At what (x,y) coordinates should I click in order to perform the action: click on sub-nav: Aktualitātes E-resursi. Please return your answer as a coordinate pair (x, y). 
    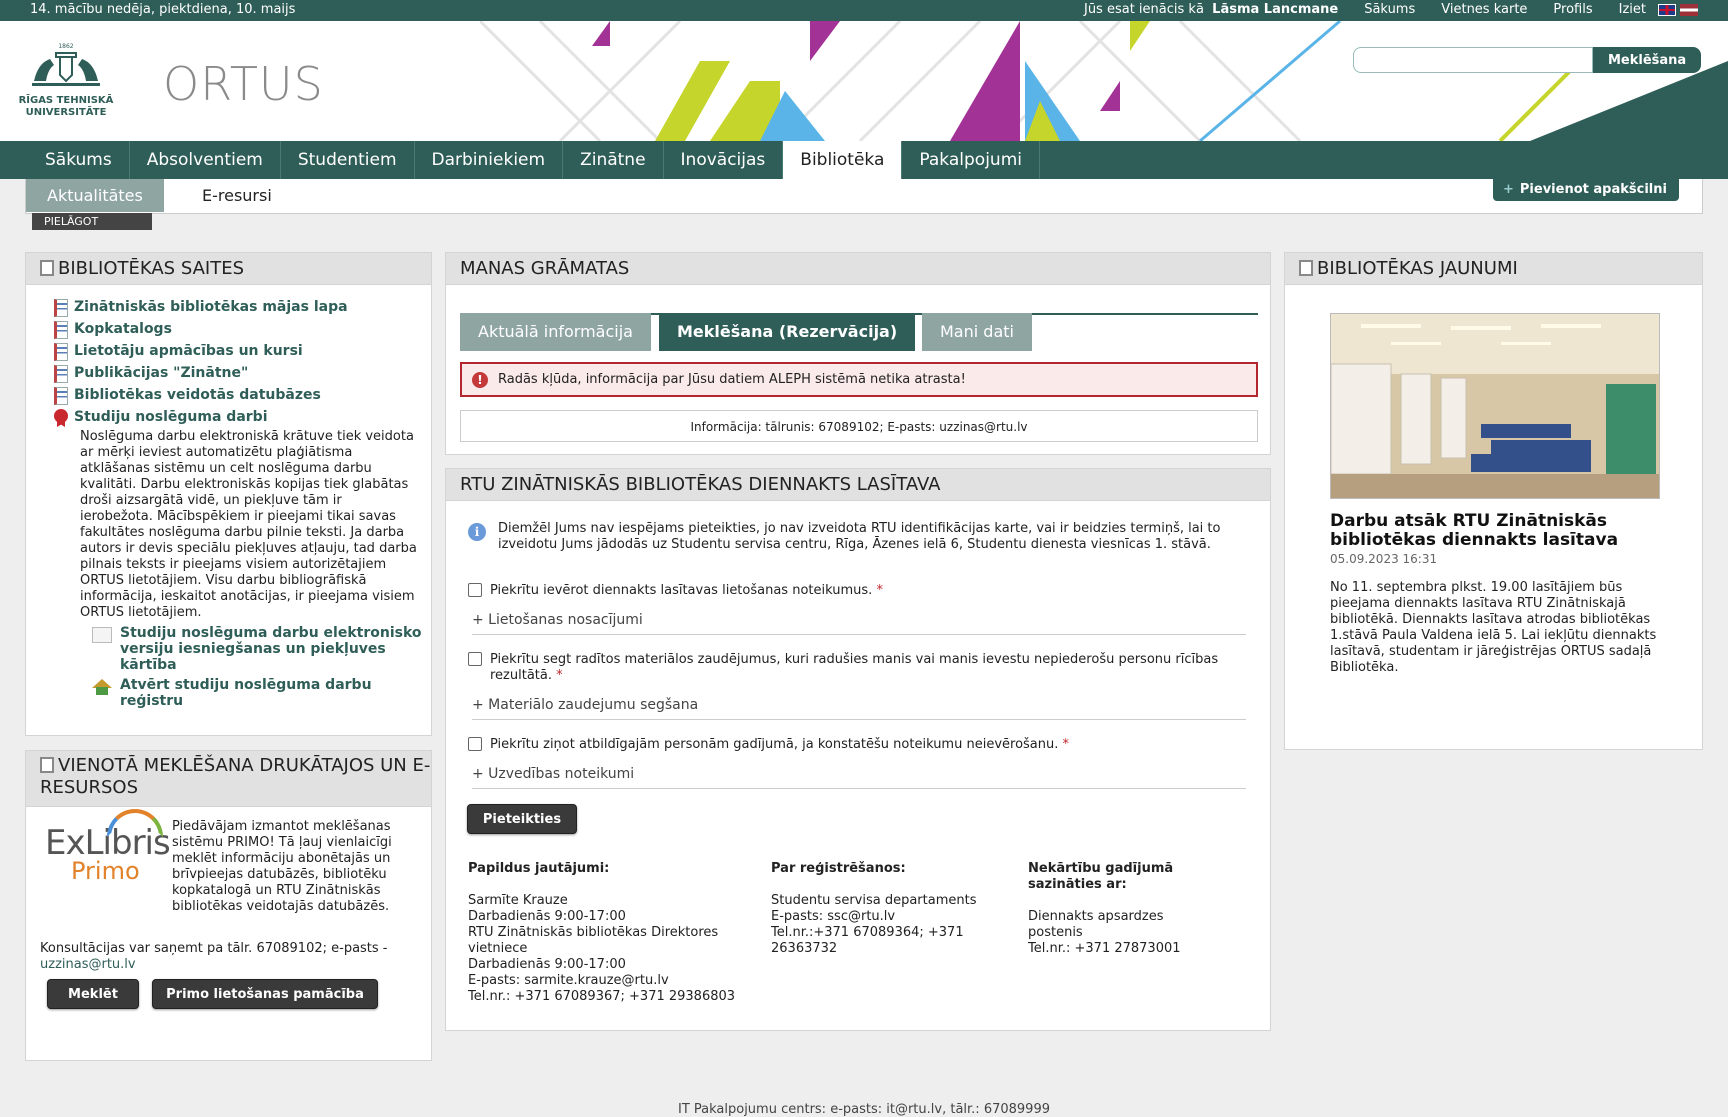
    Looking at the image, I should click on (864, 196).